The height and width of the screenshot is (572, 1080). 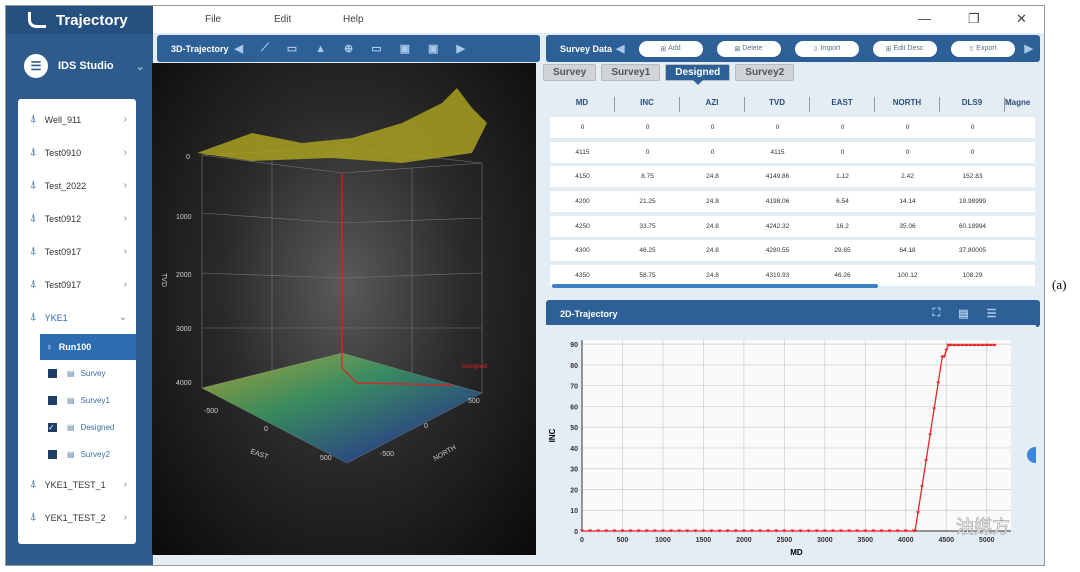 What do you see at coordinates (265, 48) in the screenshot?
I see `measure-icon: ⟋` at bounding box center [265, 48].